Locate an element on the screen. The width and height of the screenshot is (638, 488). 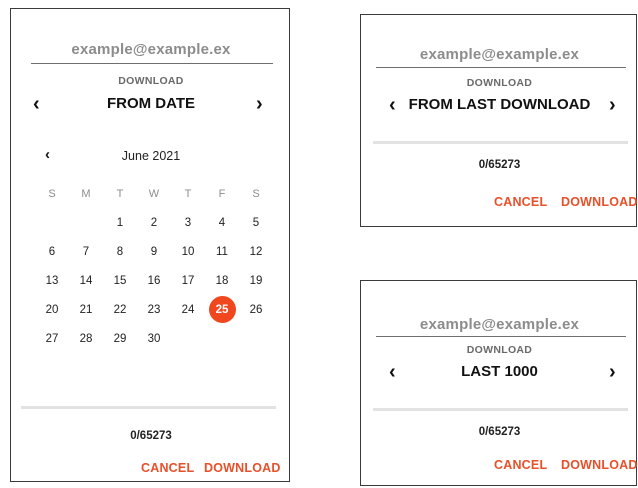
calendar-day: 1 is located at coordinates (120, 222).